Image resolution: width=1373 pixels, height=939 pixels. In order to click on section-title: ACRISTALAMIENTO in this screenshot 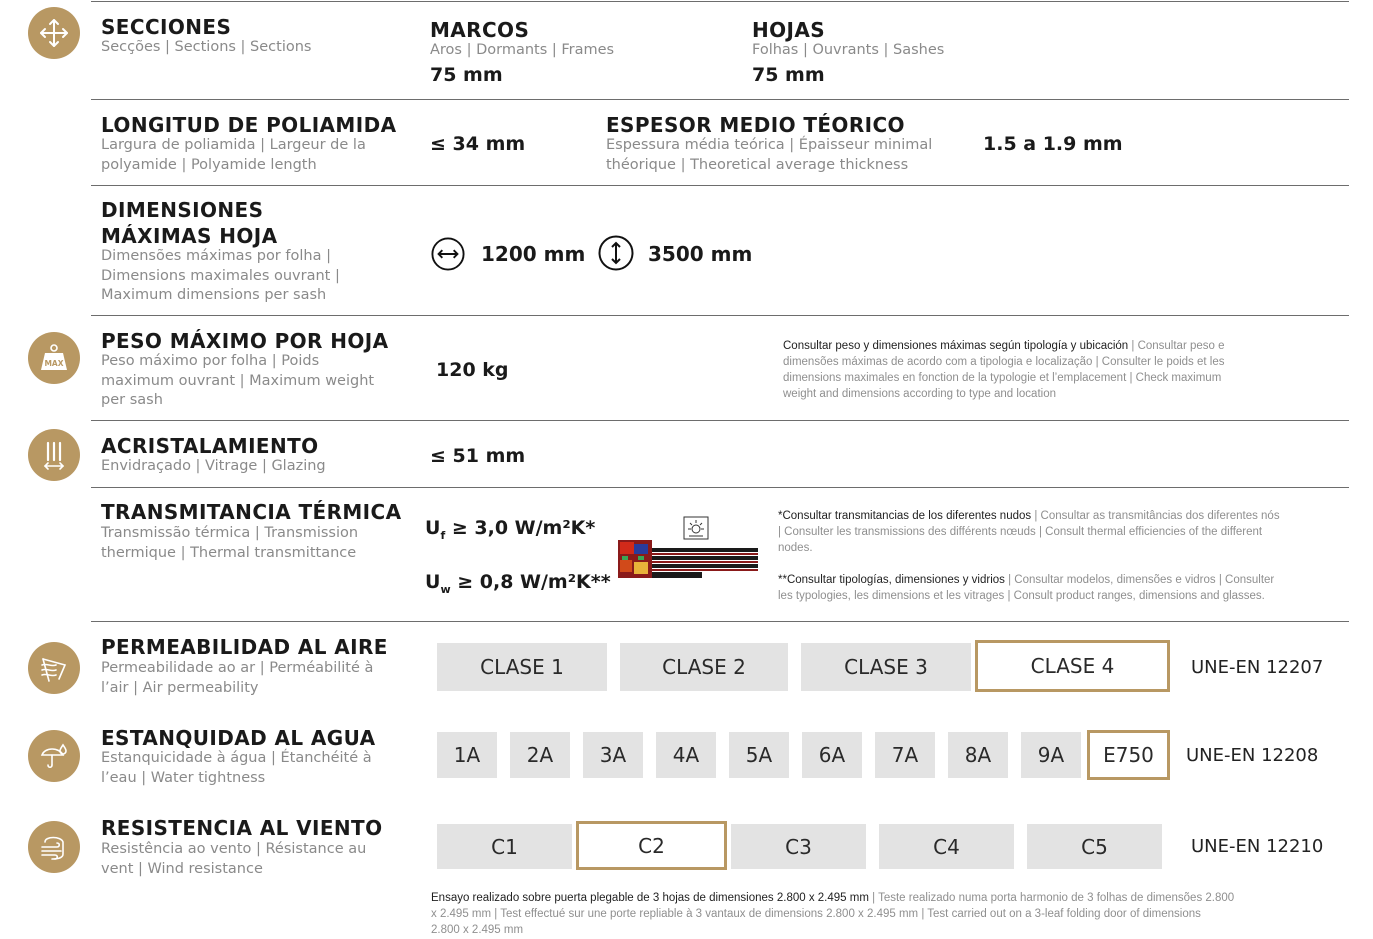, I will do `click(210, 446)`.